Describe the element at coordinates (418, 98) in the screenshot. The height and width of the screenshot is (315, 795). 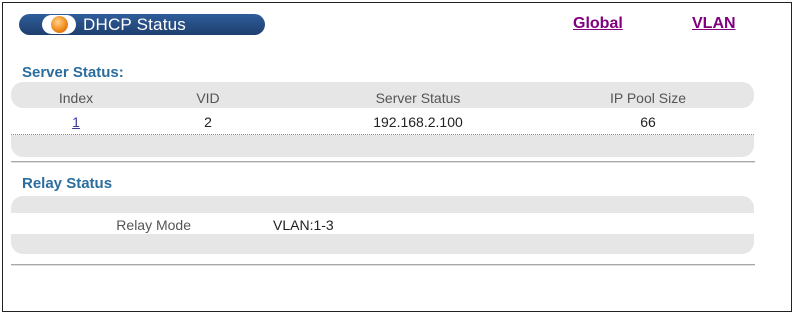
I see `column-header-server-status: Server Status` at that location.